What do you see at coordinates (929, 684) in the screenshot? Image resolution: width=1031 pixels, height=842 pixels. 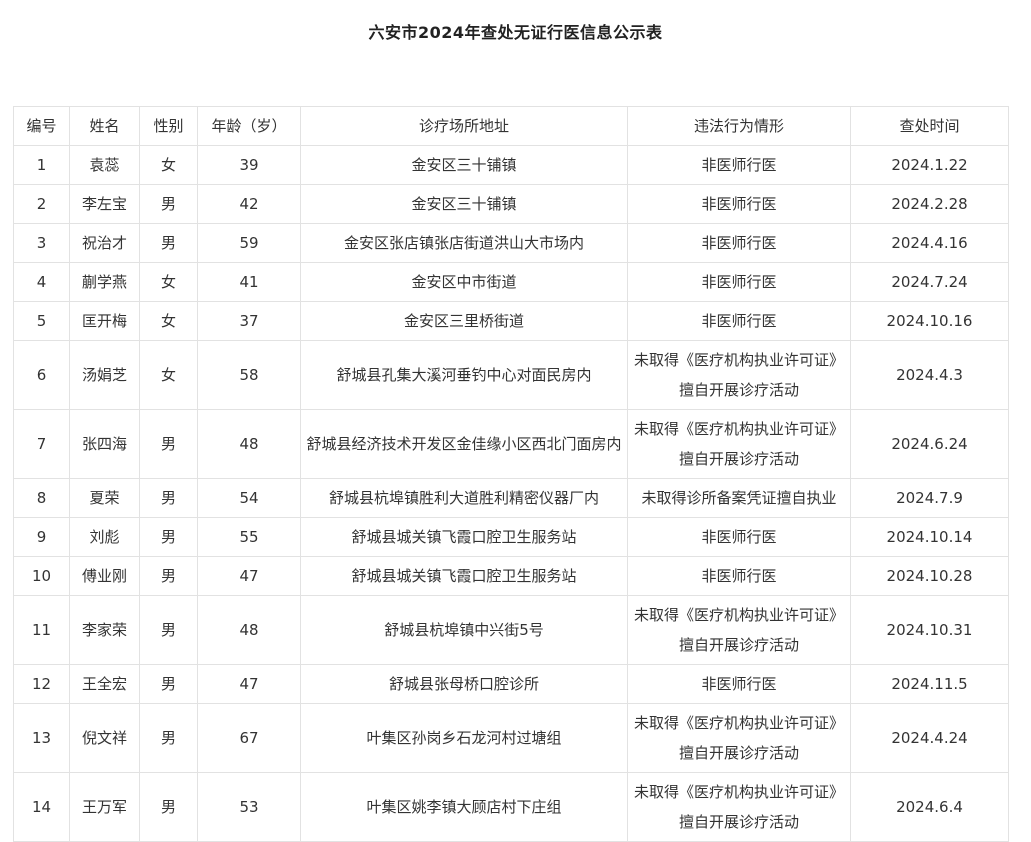 I see `cell-date: 2024.11.5` at bounding box center [929, 684].